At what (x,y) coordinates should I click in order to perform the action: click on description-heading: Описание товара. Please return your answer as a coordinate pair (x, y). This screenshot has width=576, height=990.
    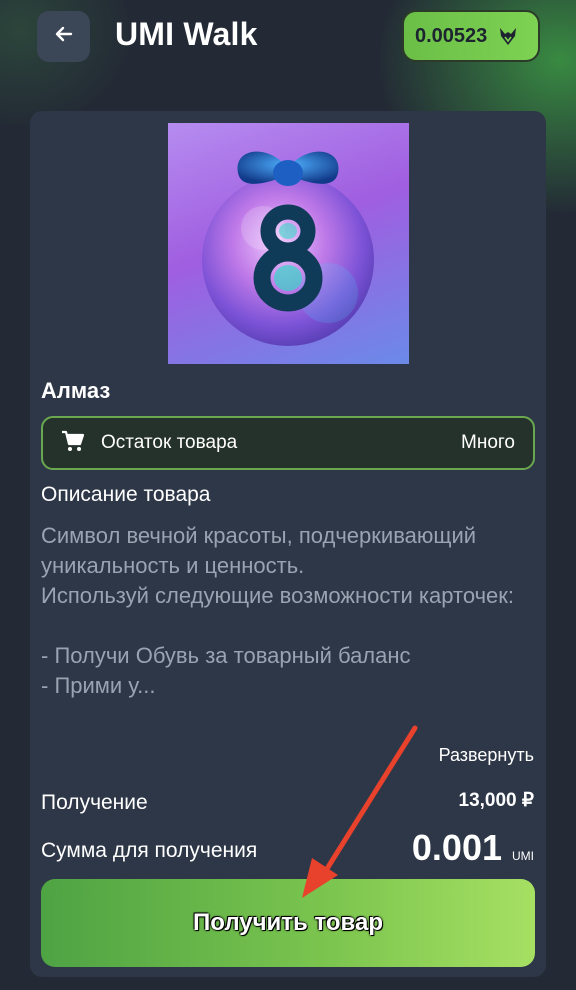
    Looking at the image, I should click on (126, 494).